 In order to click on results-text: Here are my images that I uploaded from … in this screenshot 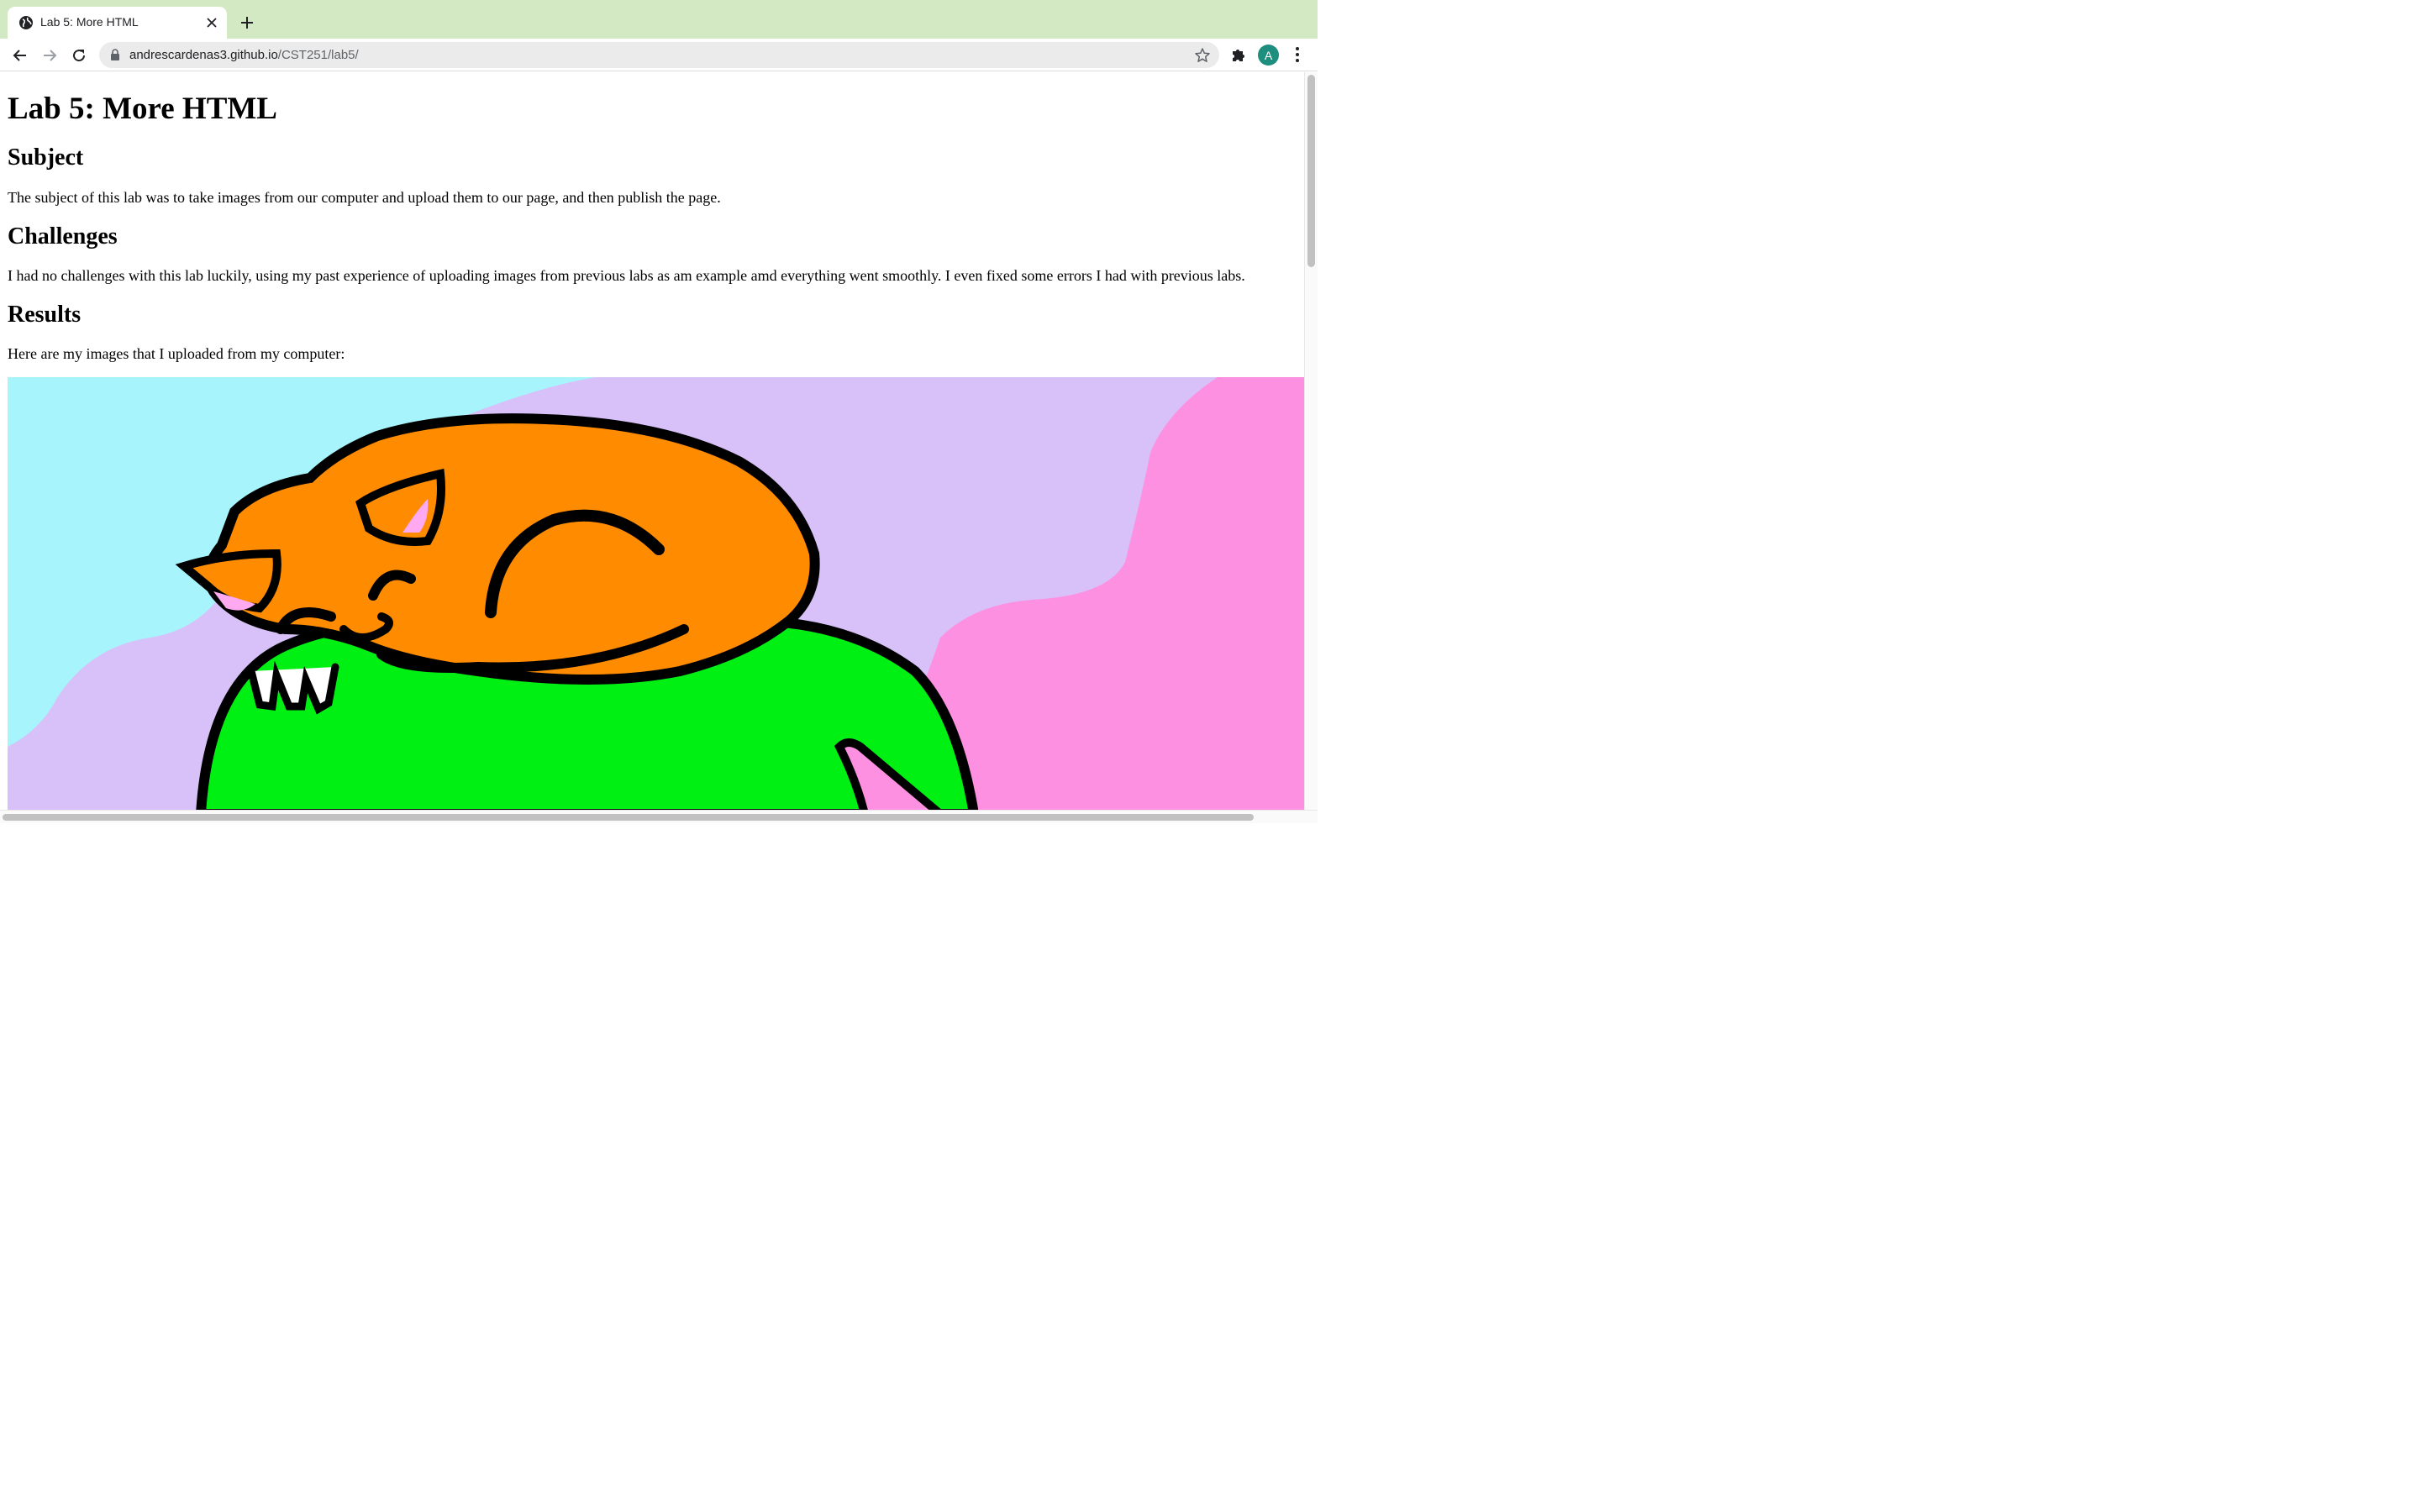, I will do `click(176, 353)`.